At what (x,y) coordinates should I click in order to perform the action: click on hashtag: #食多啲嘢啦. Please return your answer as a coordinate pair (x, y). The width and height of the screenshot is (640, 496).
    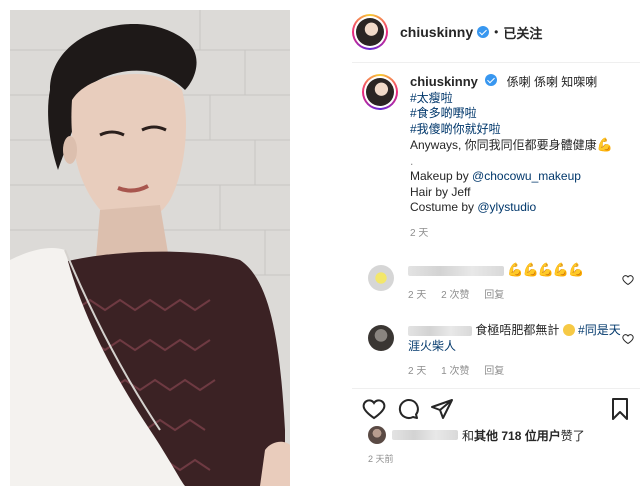
    Looking at the image, I should click on (443, 113).